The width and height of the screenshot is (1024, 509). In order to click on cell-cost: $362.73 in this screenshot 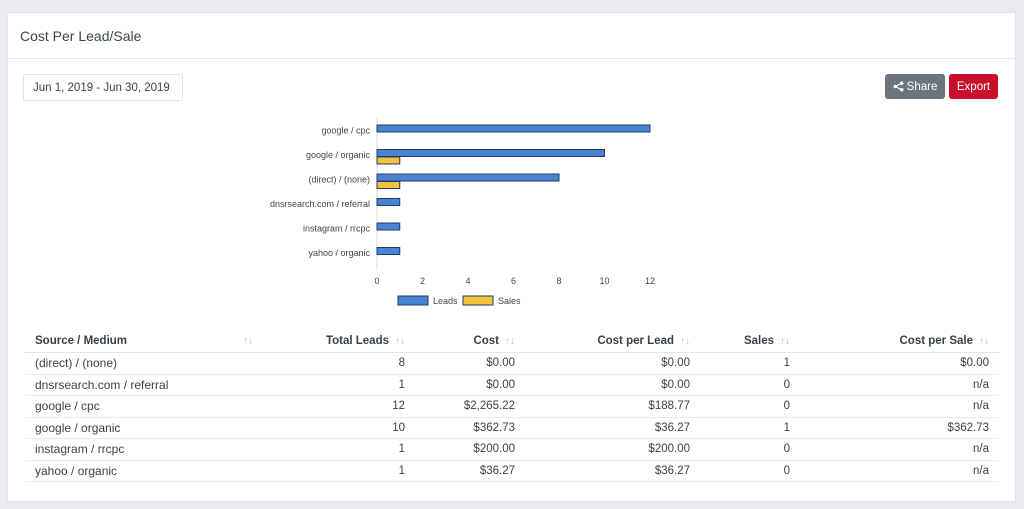, I will do `click(470, 428)`.